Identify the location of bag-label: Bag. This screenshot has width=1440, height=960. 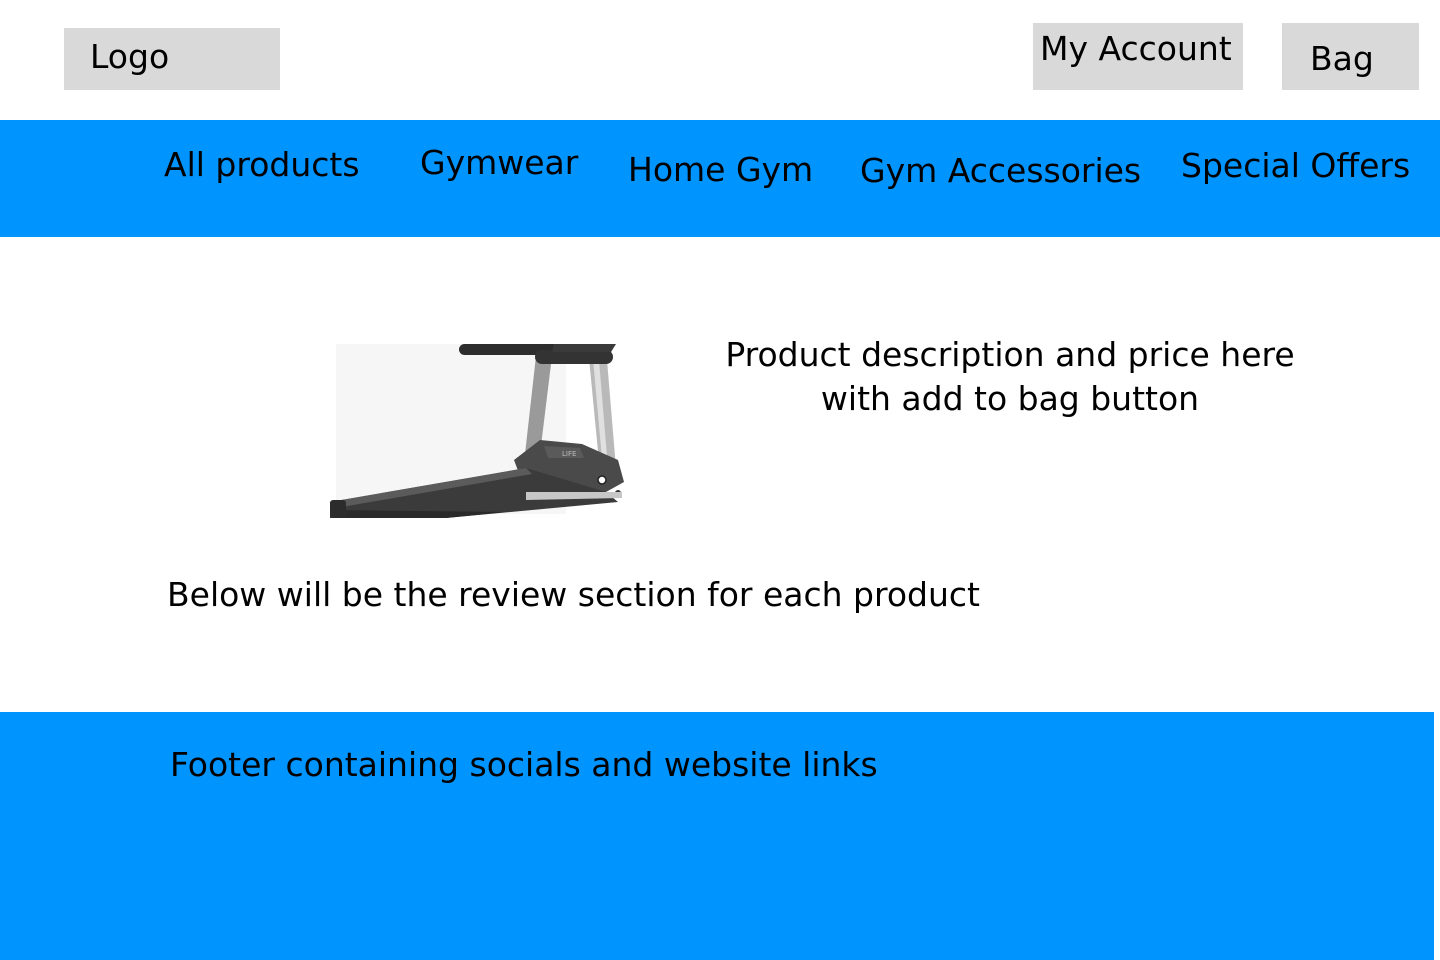
(1342, 58).